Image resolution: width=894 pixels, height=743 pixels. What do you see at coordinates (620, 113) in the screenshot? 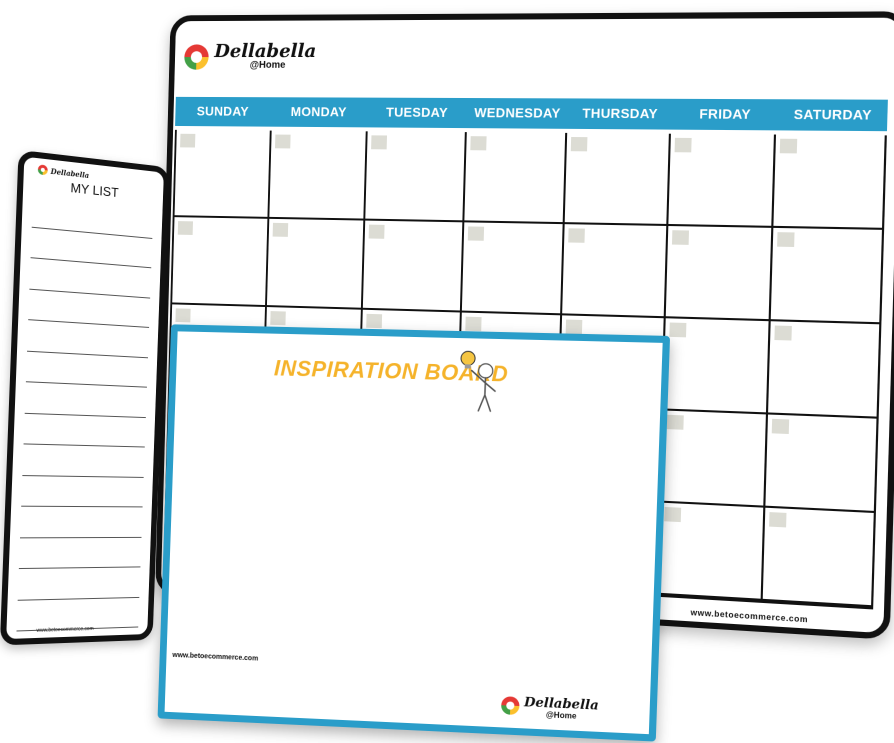
I see `day-thursday: THURSDAY` at bounding box center [620, 113].